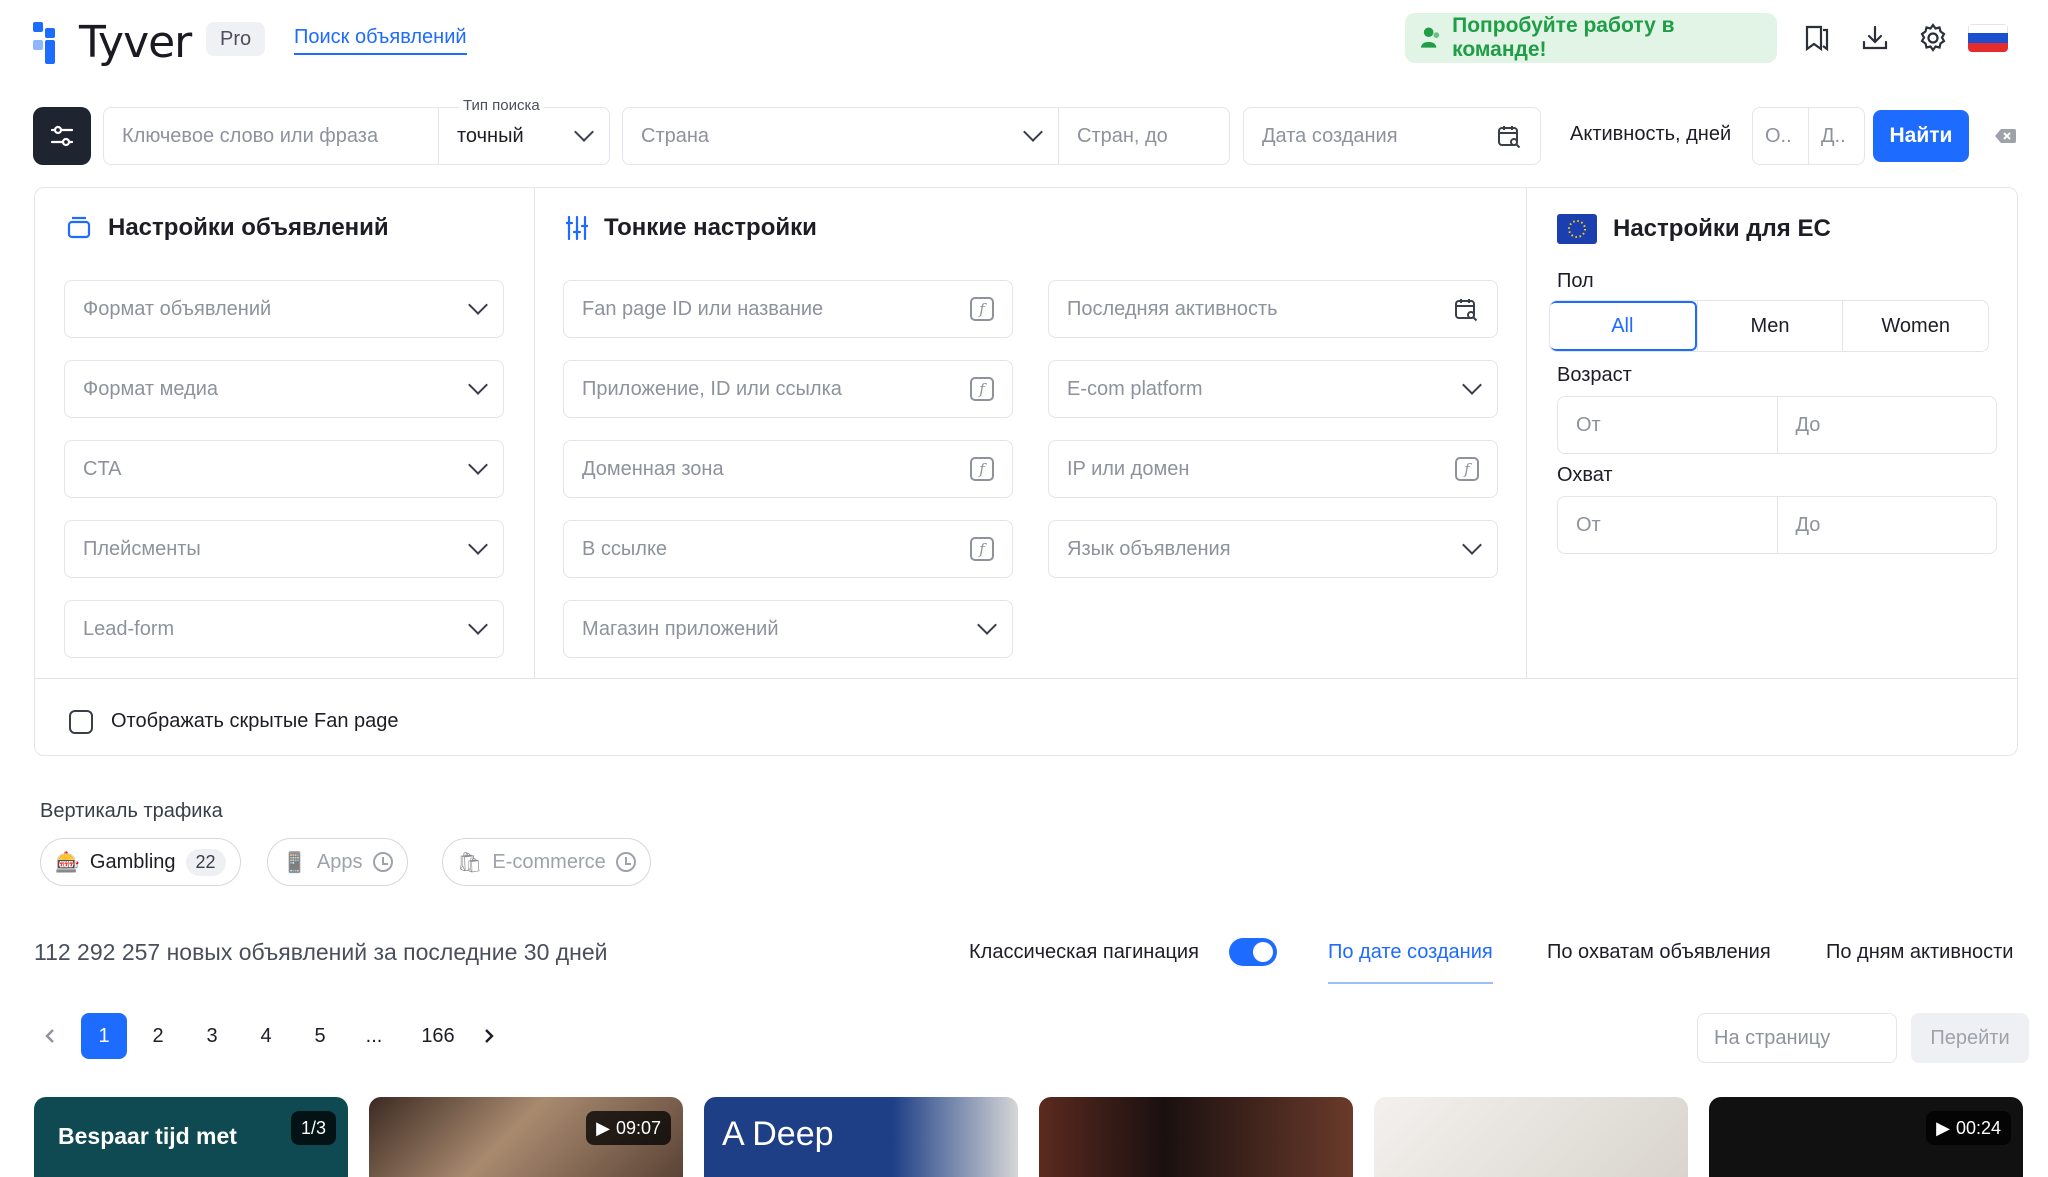  I want to click on vertical-chip-ecommerce: 🛍 E-commerce, so click(546, 862).